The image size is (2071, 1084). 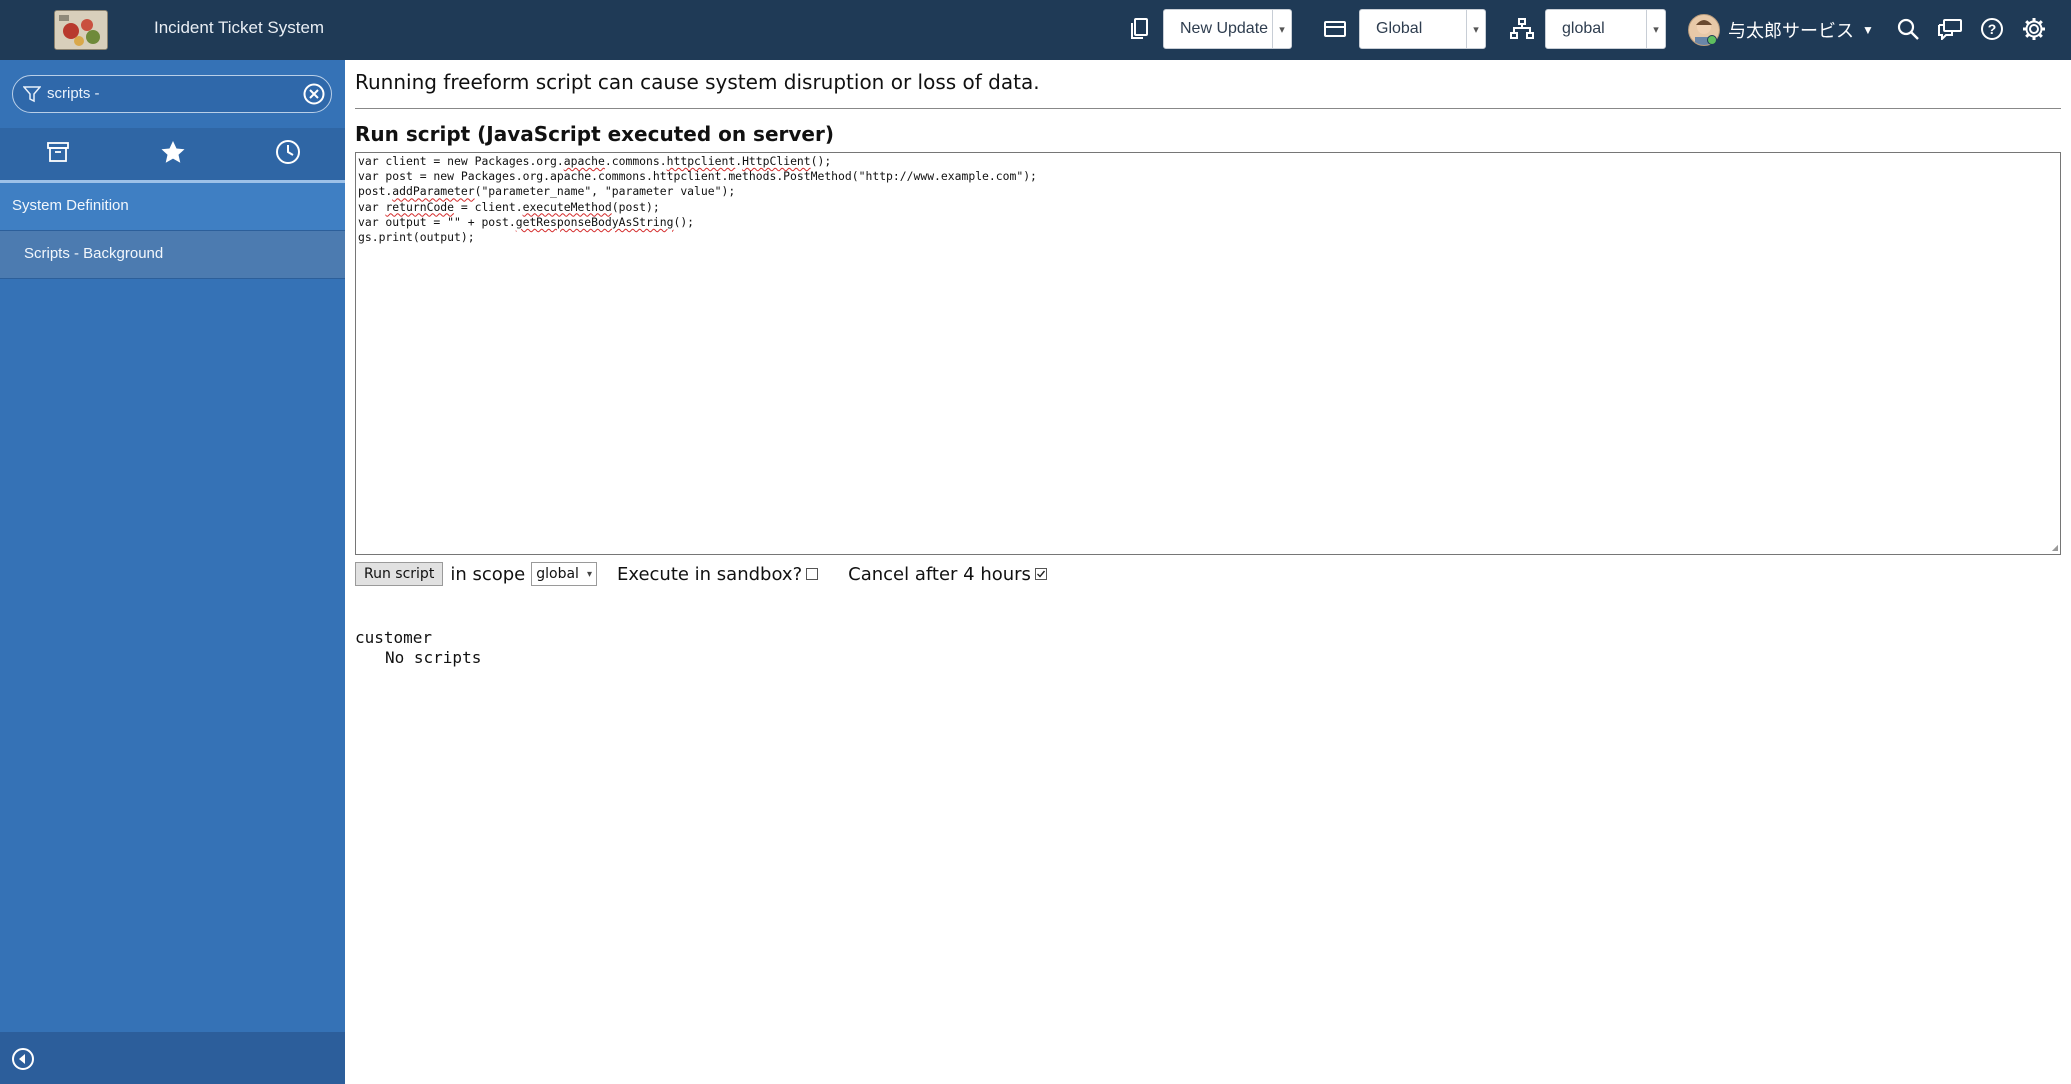 I want to click on domain-icon, so click(x=1522, y=29).